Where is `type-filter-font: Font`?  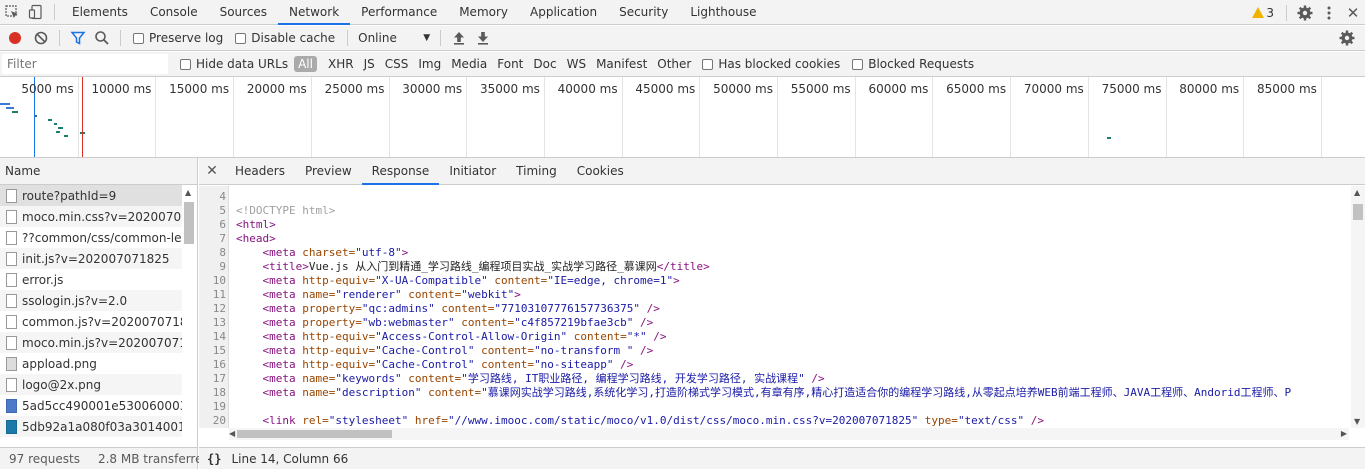 type-filter-font: Font is located at coordinates (510, 64).